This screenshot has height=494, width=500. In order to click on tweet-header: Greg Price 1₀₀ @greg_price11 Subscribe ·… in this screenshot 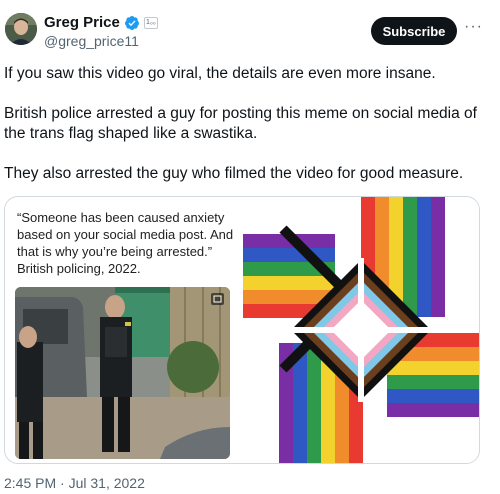, I will do `click(250, 31)`.